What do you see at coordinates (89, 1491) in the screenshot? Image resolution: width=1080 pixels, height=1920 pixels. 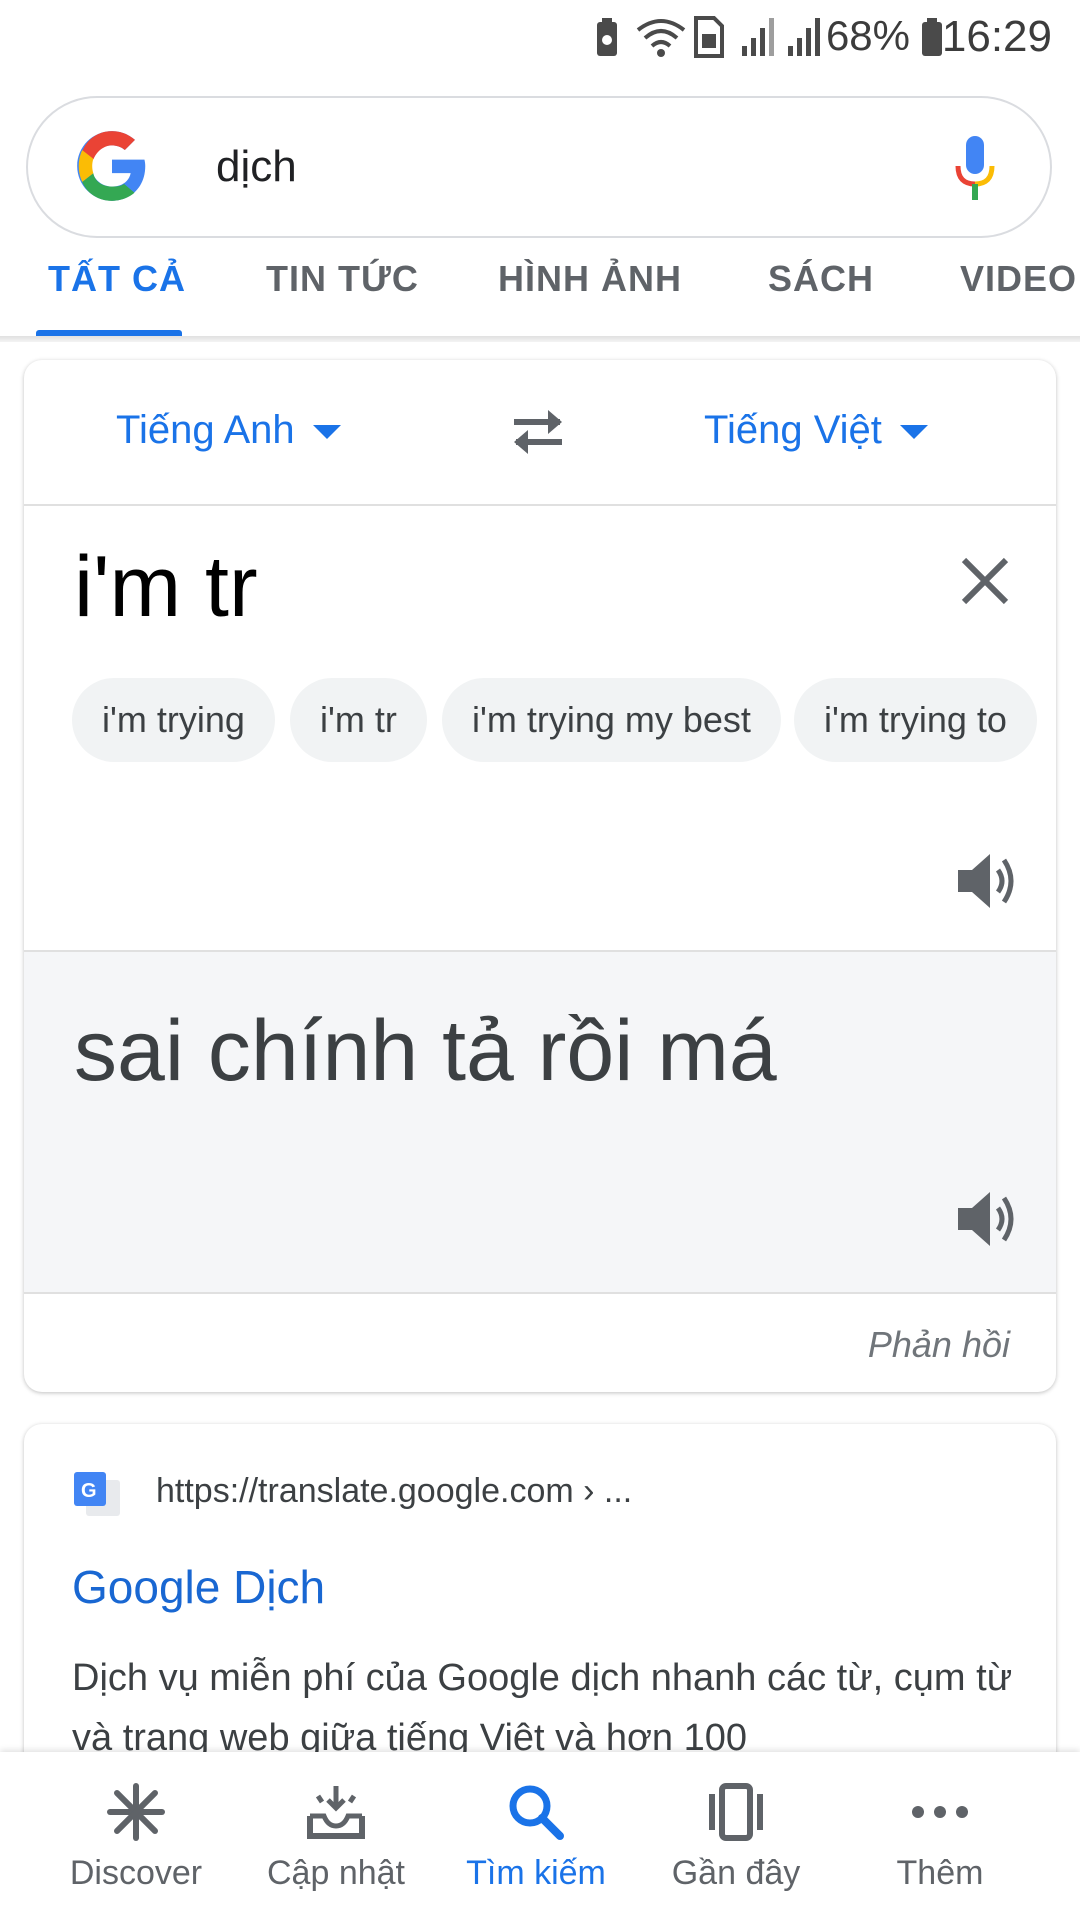 I see `svg-text: G` at bounding box center [89, 1491].